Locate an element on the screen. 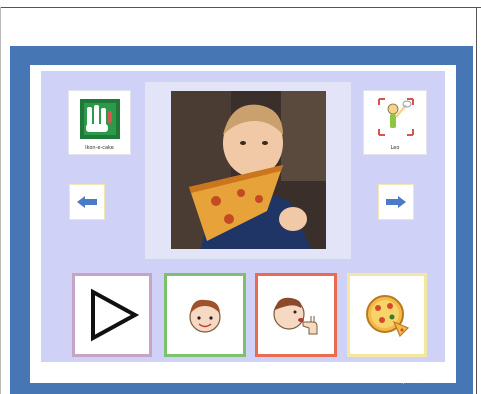 Image resolution: width=481 pixels, height=394 pixels. boy-face-icon is located at coordinates (205, 316).